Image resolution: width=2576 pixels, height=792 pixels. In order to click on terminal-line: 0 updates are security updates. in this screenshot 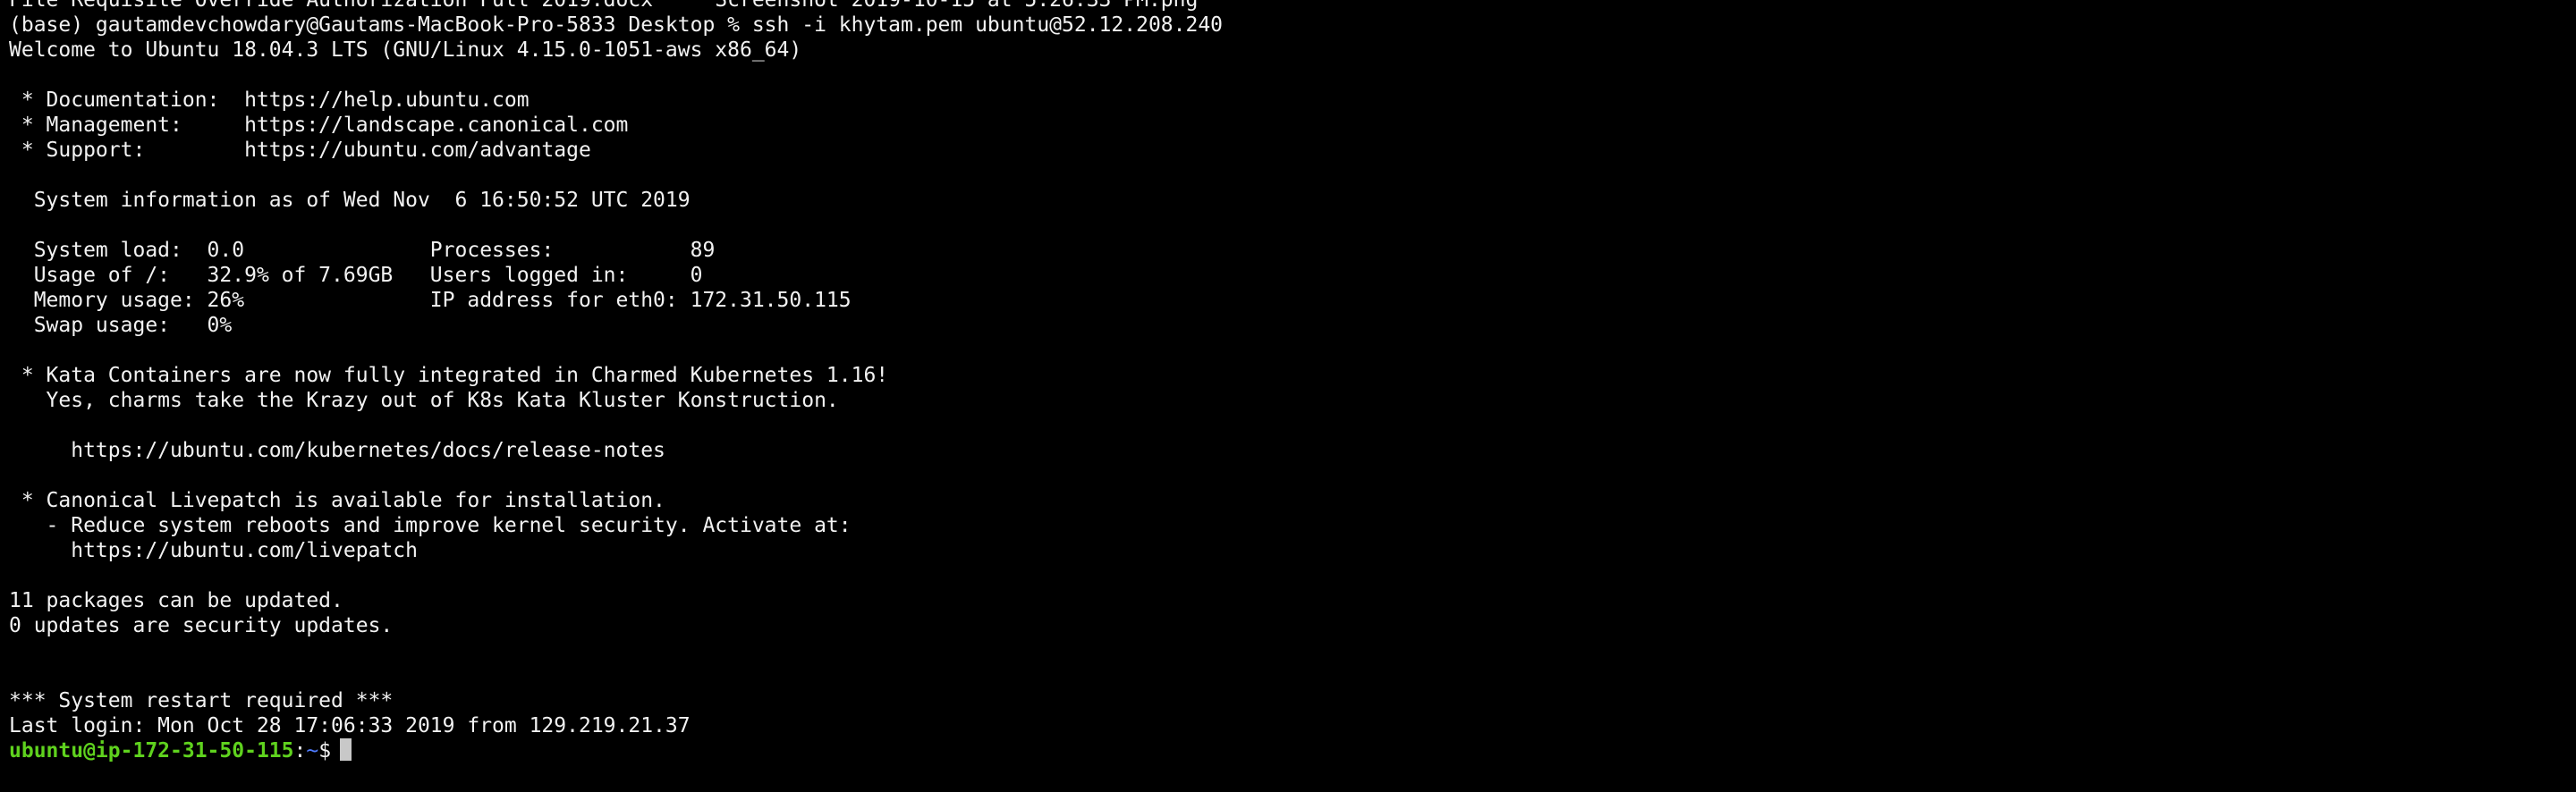, I will do `click(201, 625)`.